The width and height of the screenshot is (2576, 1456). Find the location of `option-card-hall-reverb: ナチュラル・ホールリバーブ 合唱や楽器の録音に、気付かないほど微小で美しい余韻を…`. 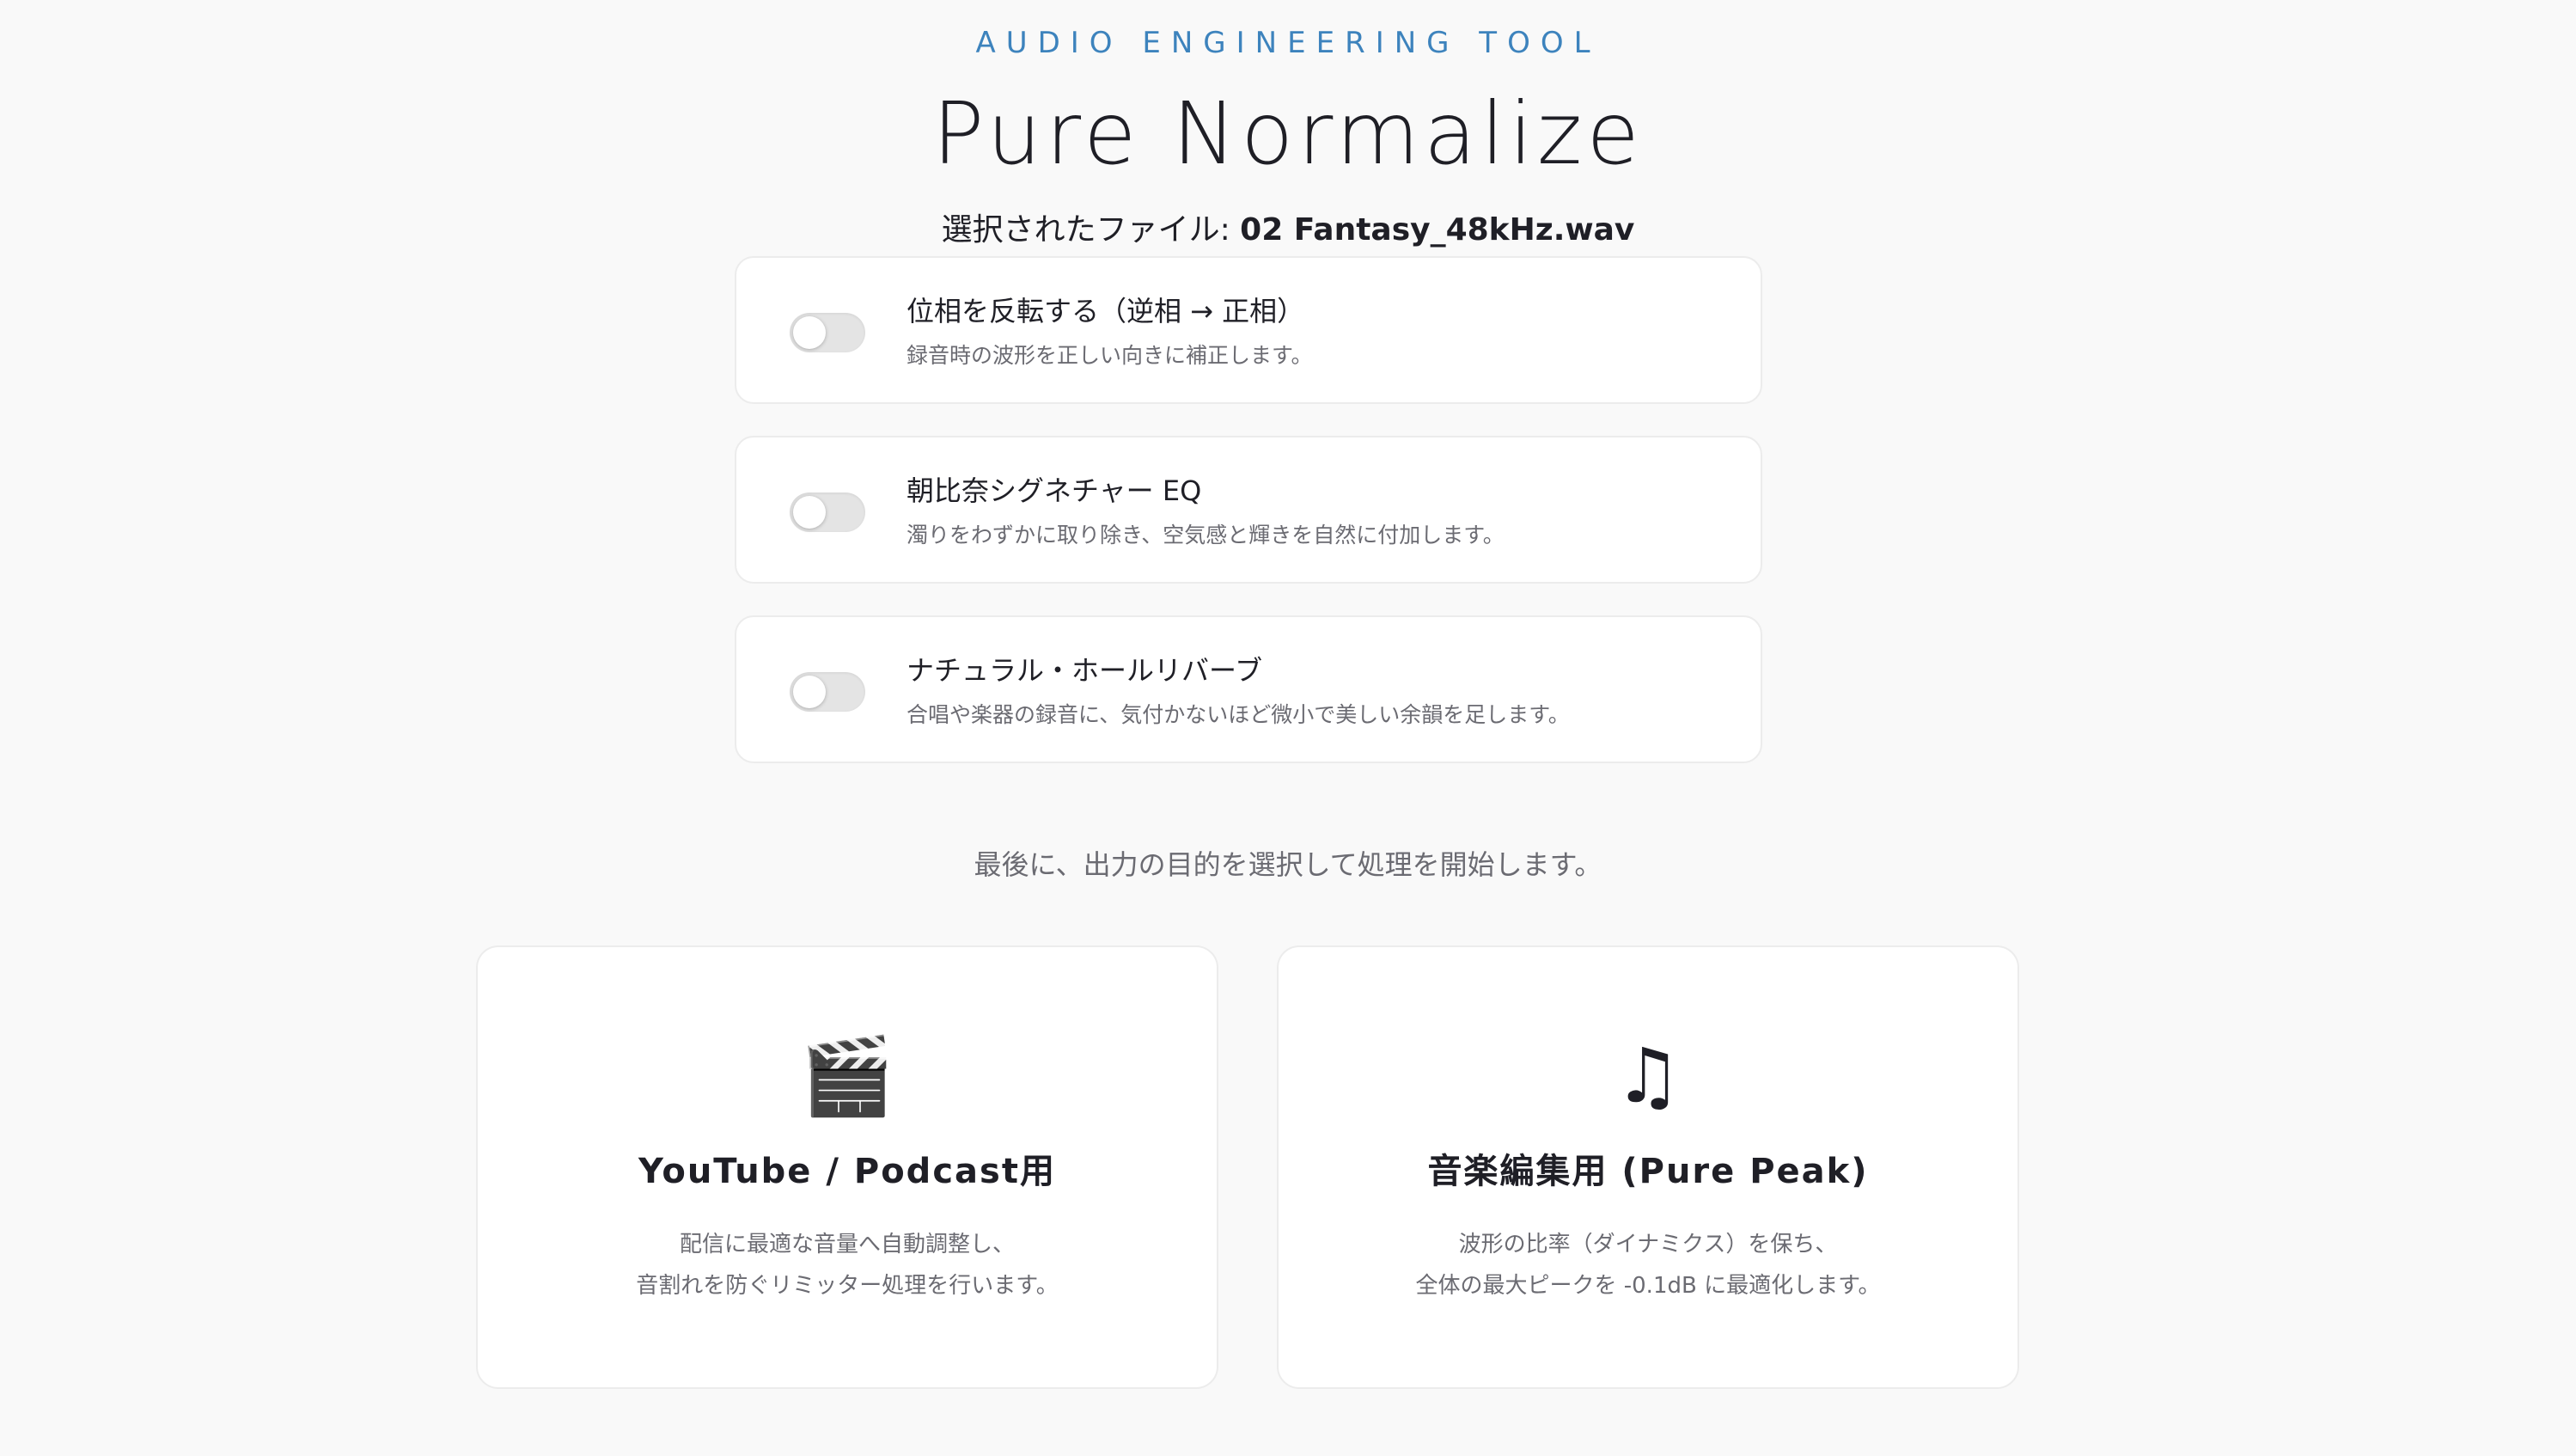

option-card-hall-reverb: ナチュラル・ホールリバーブ 合唱や楽器の録音に、気付かないほど微小で美しい余韻を… is located at coordinates (1248, 689).